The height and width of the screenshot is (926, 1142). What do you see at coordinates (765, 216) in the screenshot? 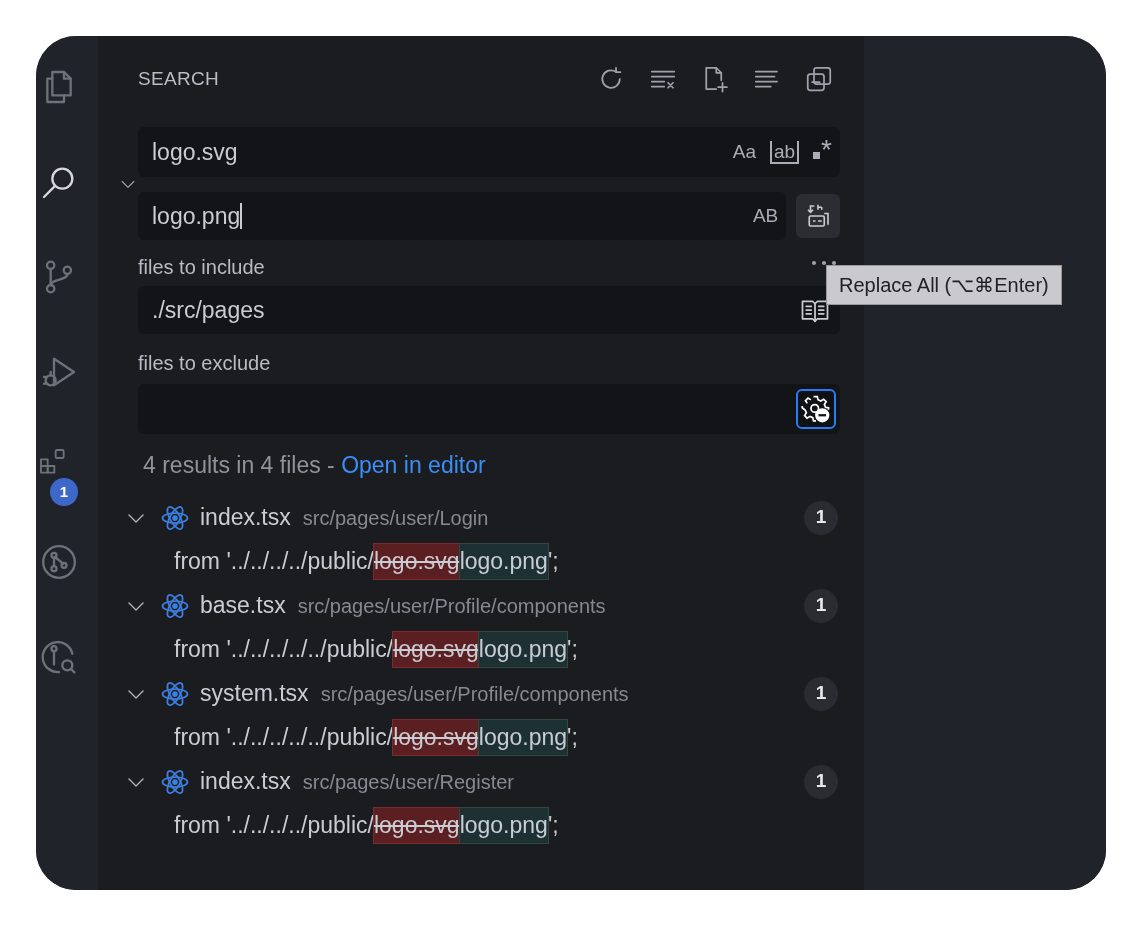
I see `preserve-case-toggle: AB` at bounding box center [765, 216].